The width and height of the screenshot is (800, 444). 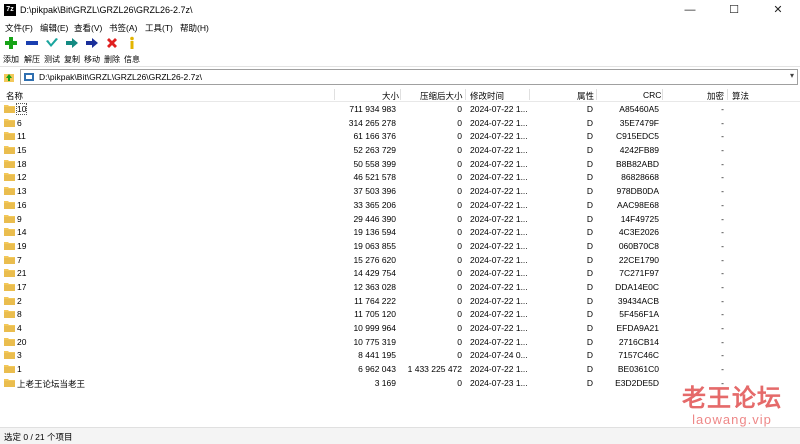 What do you see at coordinates (400, 95) in the screenshot?
I see `column-header: 名称 大小 压缩后大小 修改时间 属性 CRC 加密 算法` at bounding box center [400, 95].